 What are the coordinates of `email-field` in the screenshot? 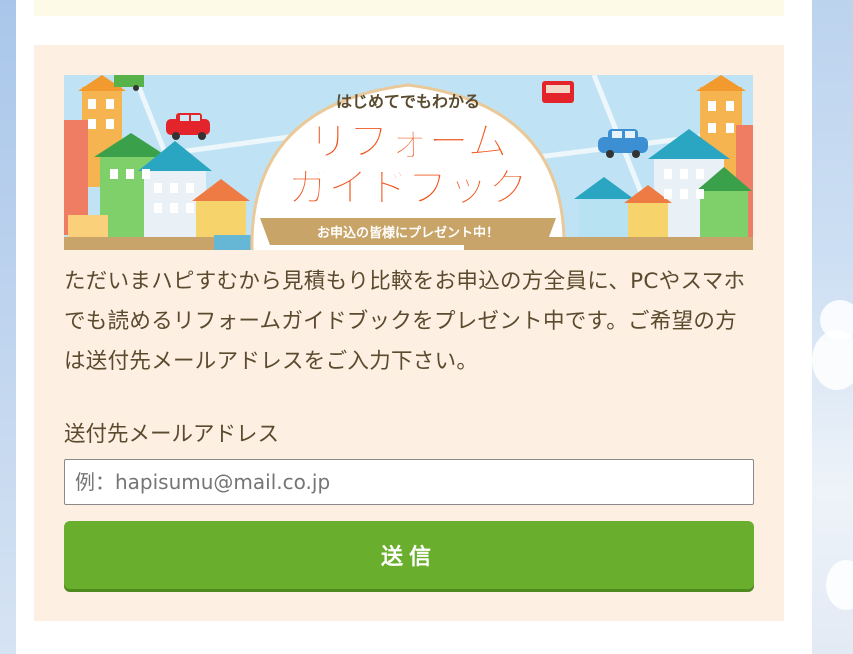 It's located at (409, 482).